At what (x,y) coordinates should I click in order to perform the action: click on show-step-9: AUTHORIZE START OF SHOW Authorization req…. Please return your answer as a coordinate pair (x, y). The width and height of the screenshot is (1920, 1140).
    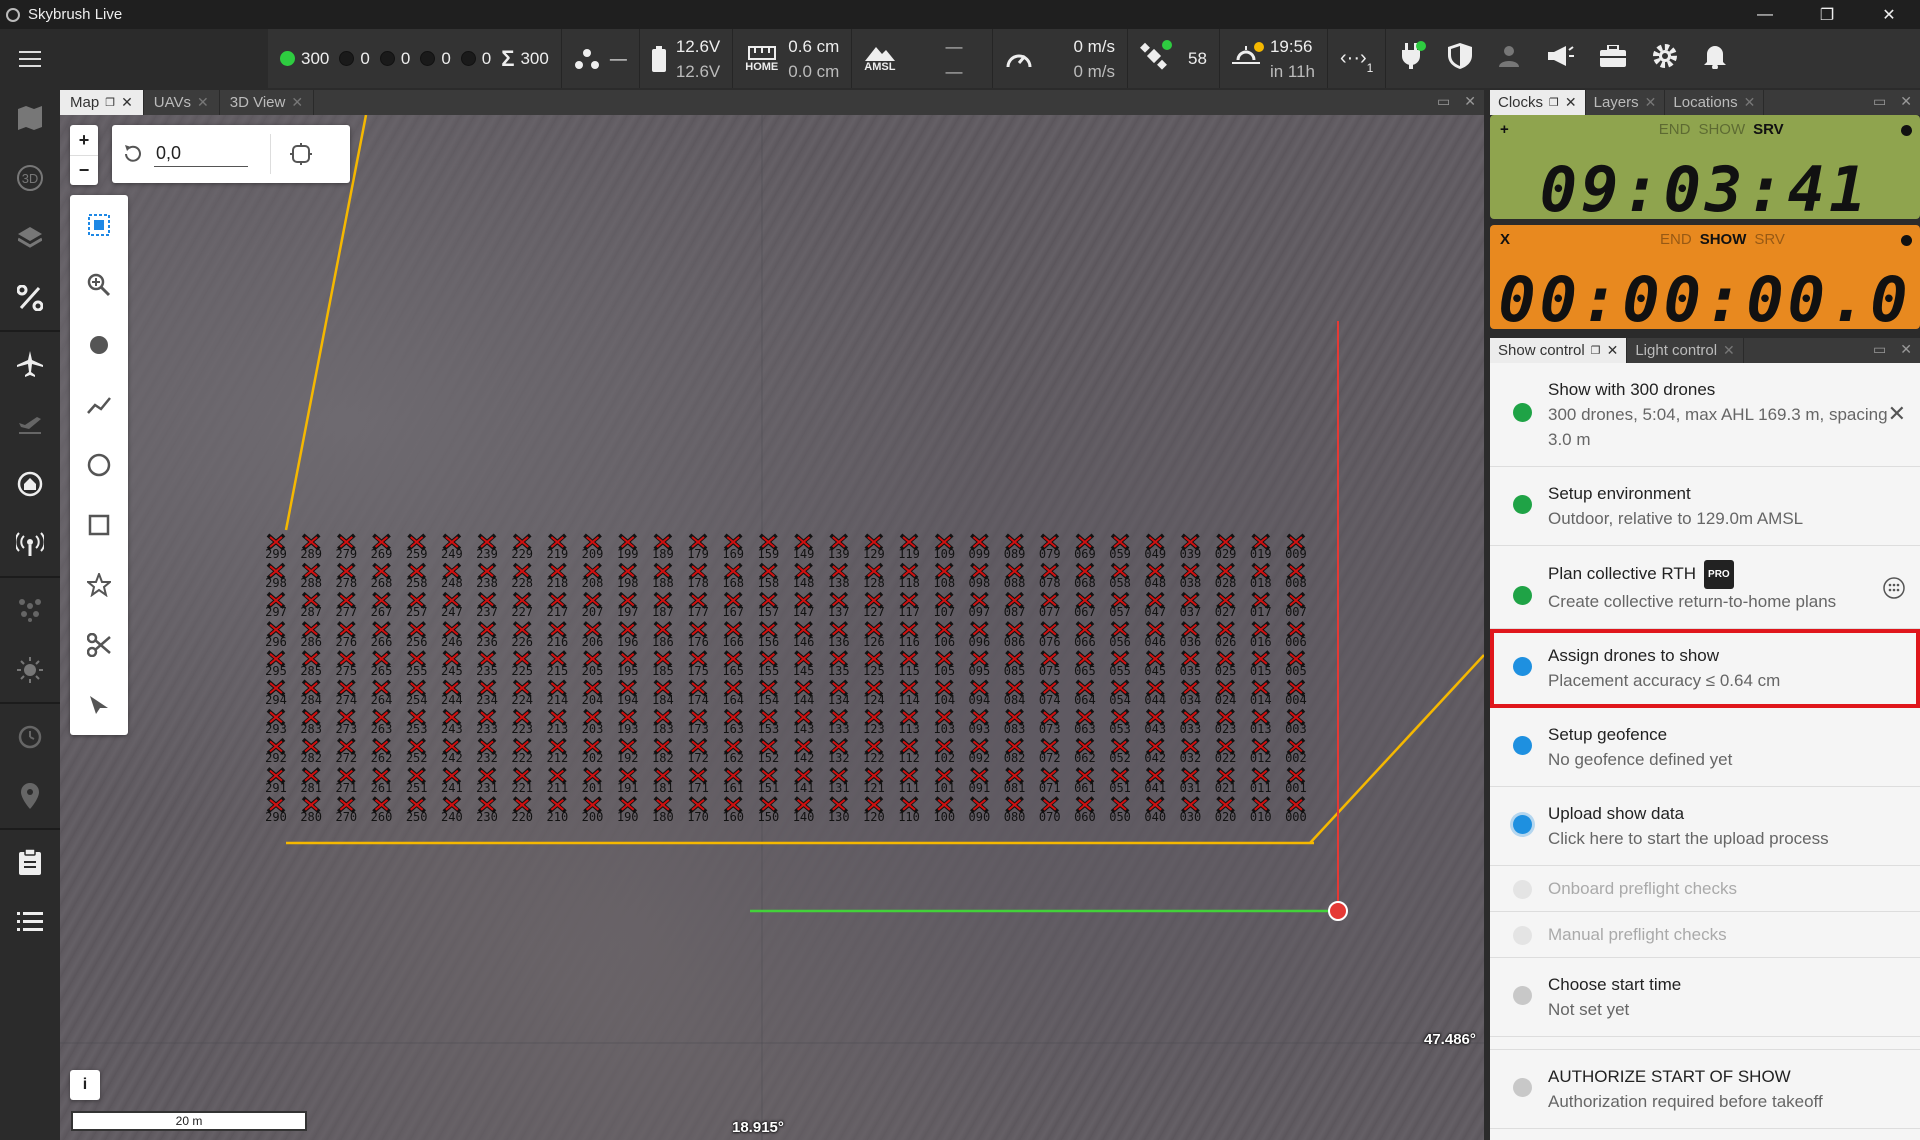
    Looking at the image, I should click on (1705, 1089).